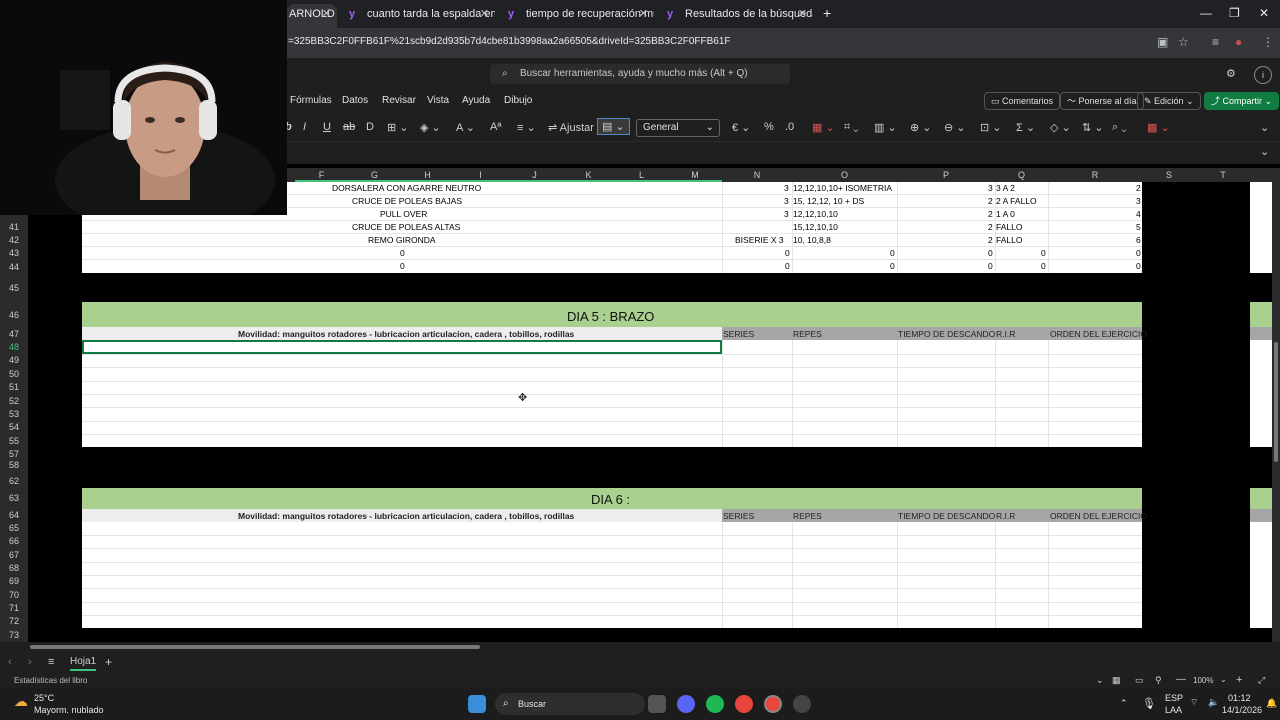 The height and width of the screenshot is (720, 1280). Describe the element at coordinates (1239, 680) in the screenshot. I see `zoom-in-icon: +` at that location.